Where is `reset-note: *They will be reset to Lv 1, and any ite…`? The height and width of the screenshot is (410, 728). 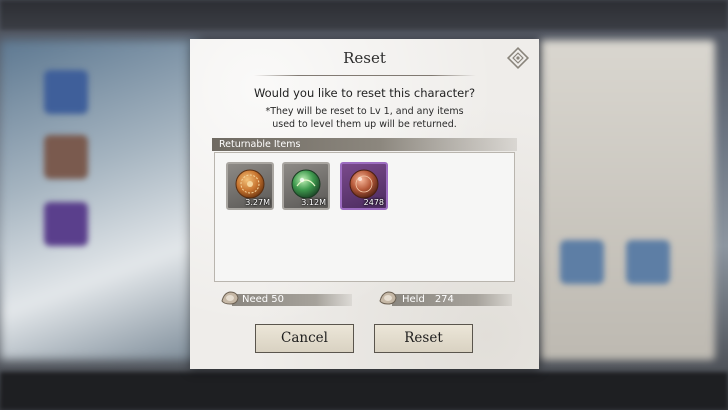 reset-note: *They will be reset to Lv 1, and any ite… is located at coordinates (364, 118).